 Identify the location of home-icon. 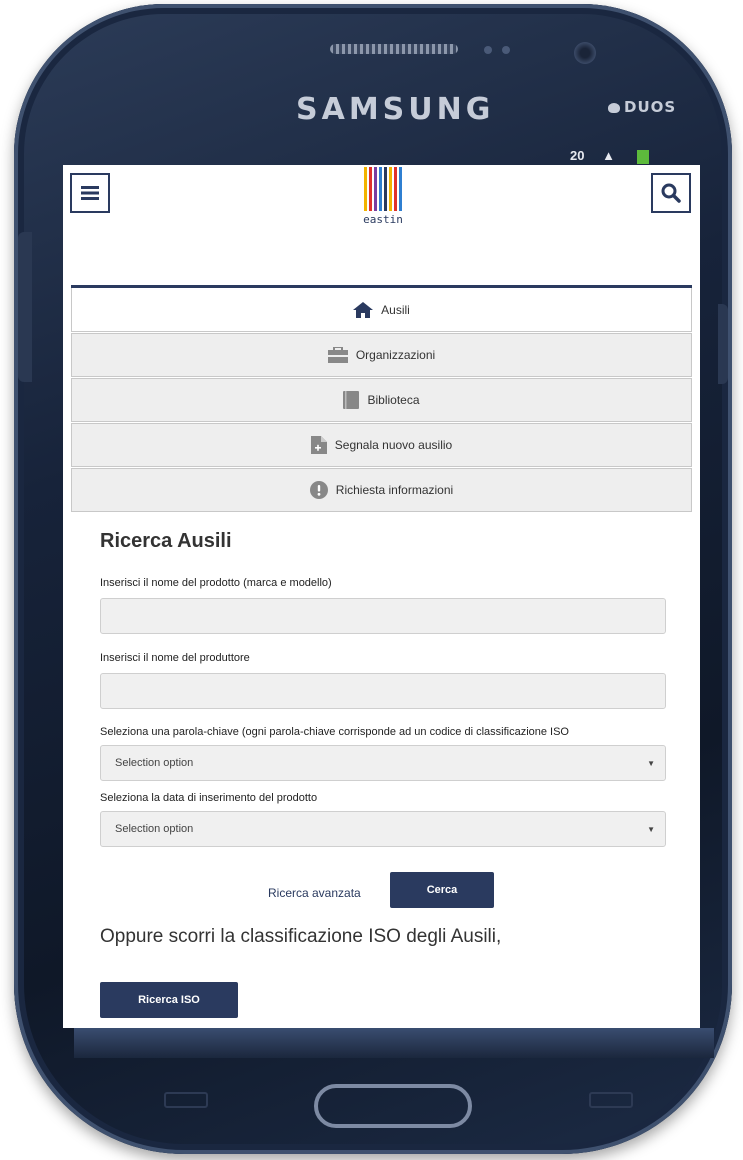
(363, 309).